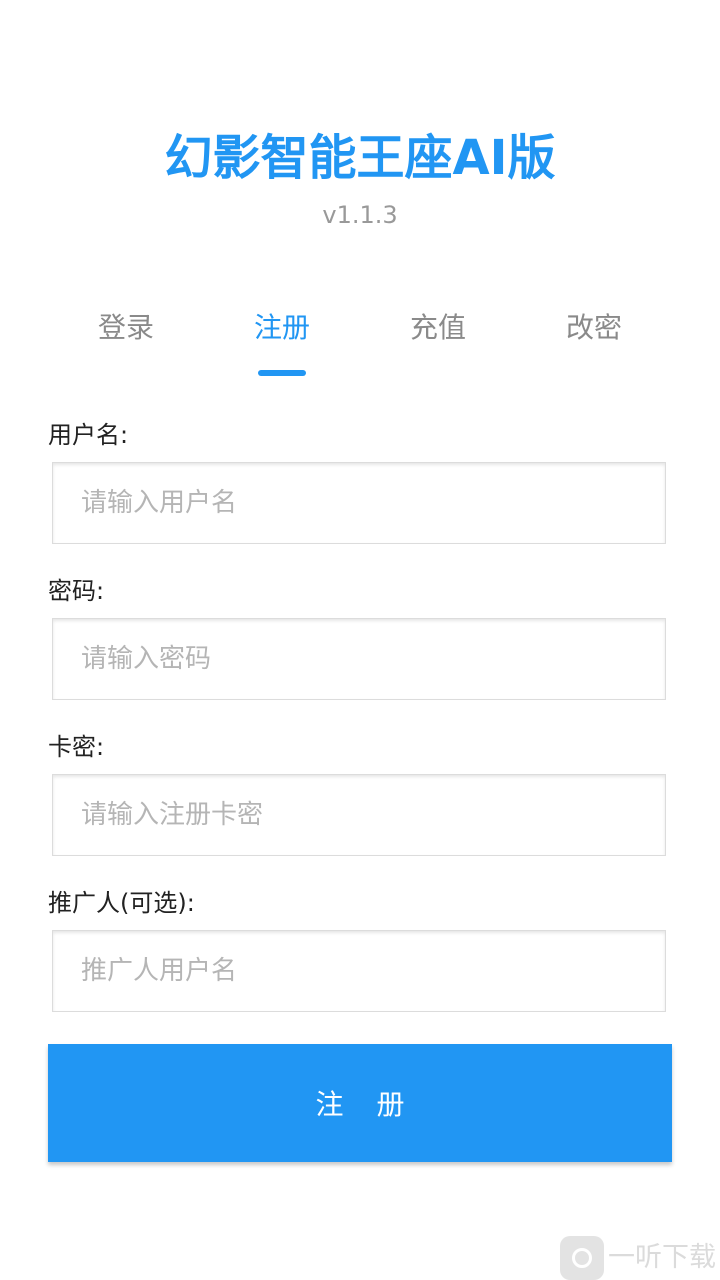 The image size is (720, 1280). I want to click on referrer-input, so click(359, 971).